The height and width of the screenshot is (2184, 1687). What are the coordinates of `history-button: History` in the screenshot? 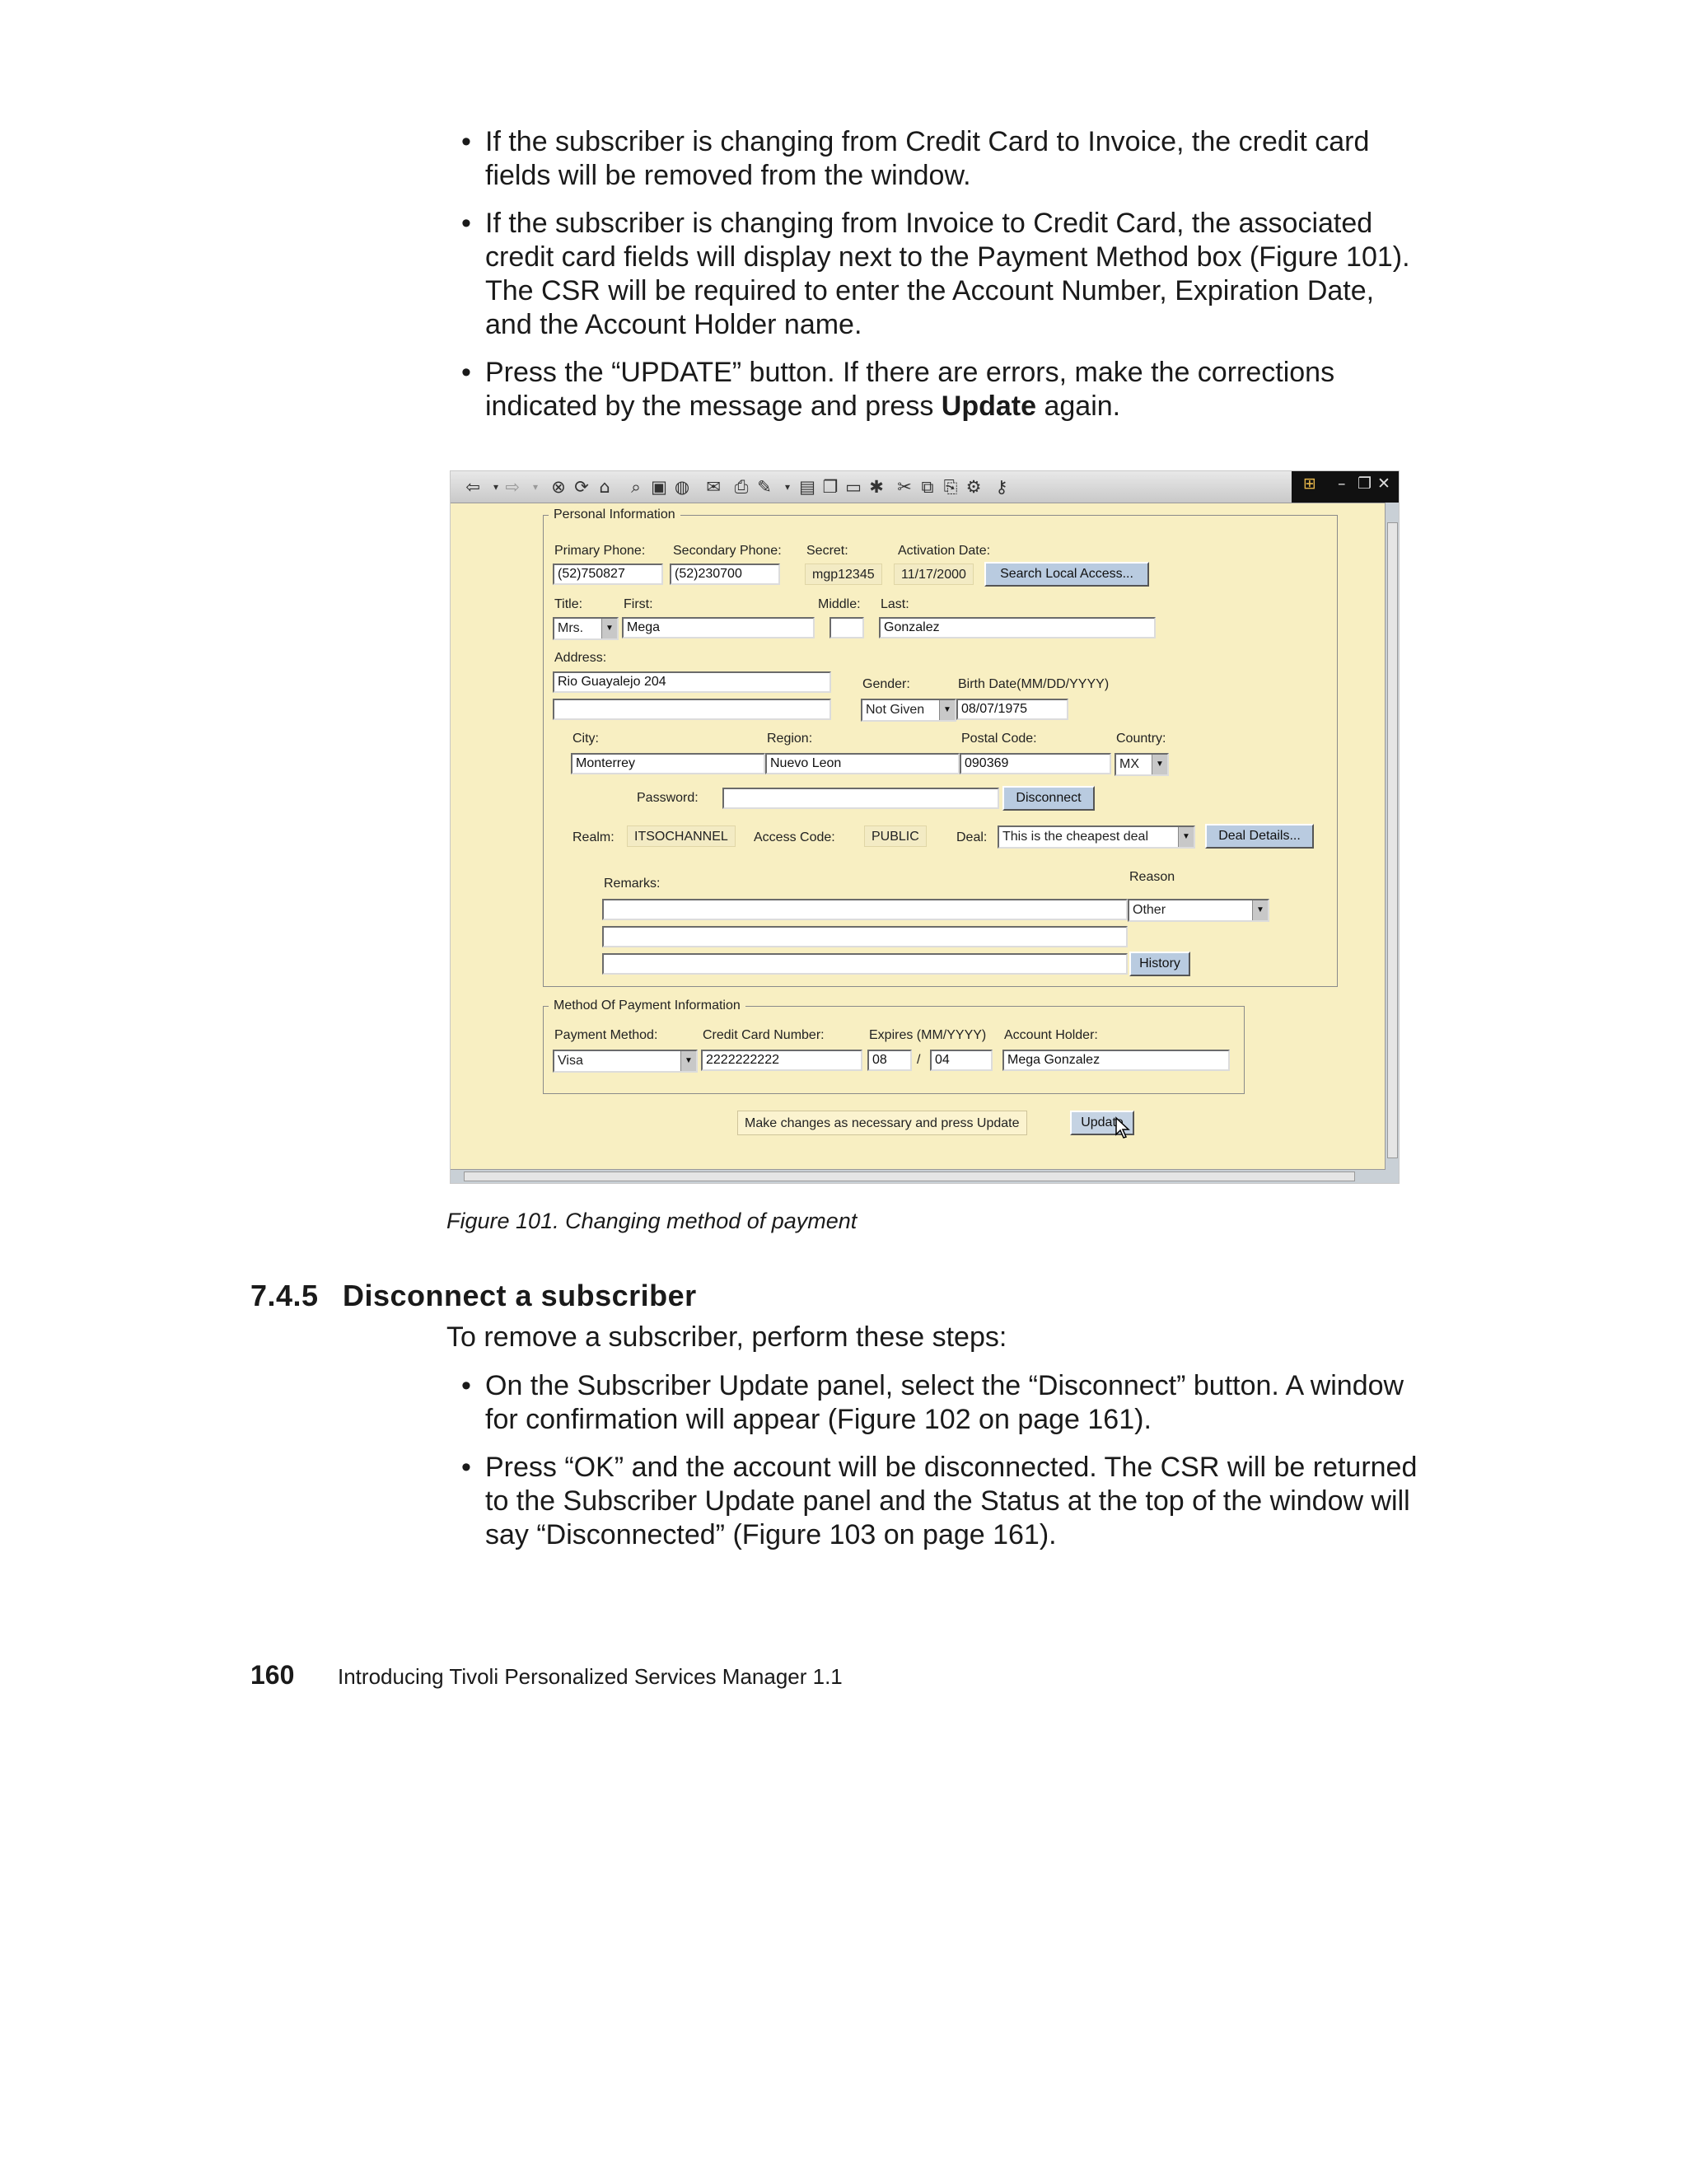 It's located at (1159, 964).